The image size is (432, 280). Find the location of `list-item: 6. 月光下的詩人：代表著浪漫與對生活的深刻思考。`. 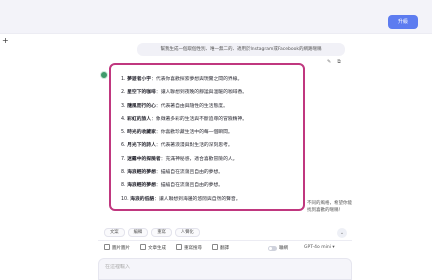

list-item: 6. 月光下的詩人：代表著浪漫與對生活的深刻思考。 is located at coordinates (177, 146).